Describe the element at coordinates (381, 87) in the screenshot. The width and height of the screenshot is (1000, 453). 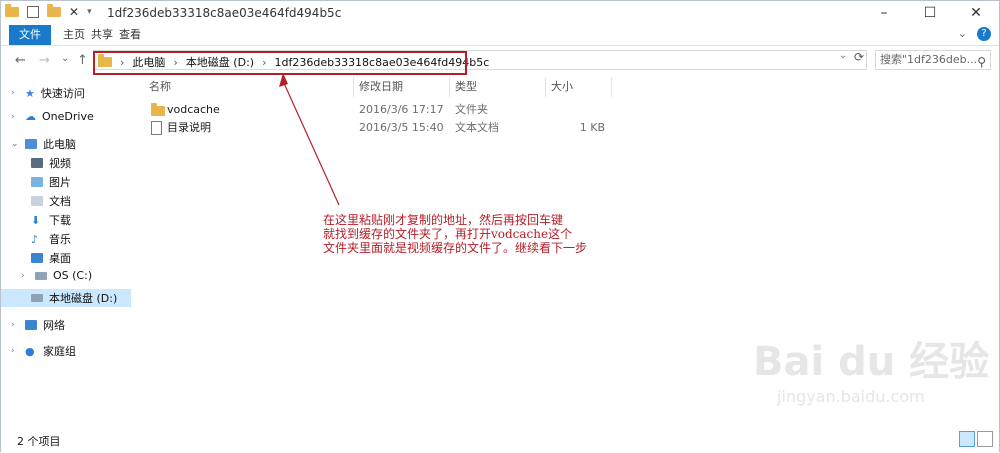
I see `column-header-modified: 修改日期` at that location.